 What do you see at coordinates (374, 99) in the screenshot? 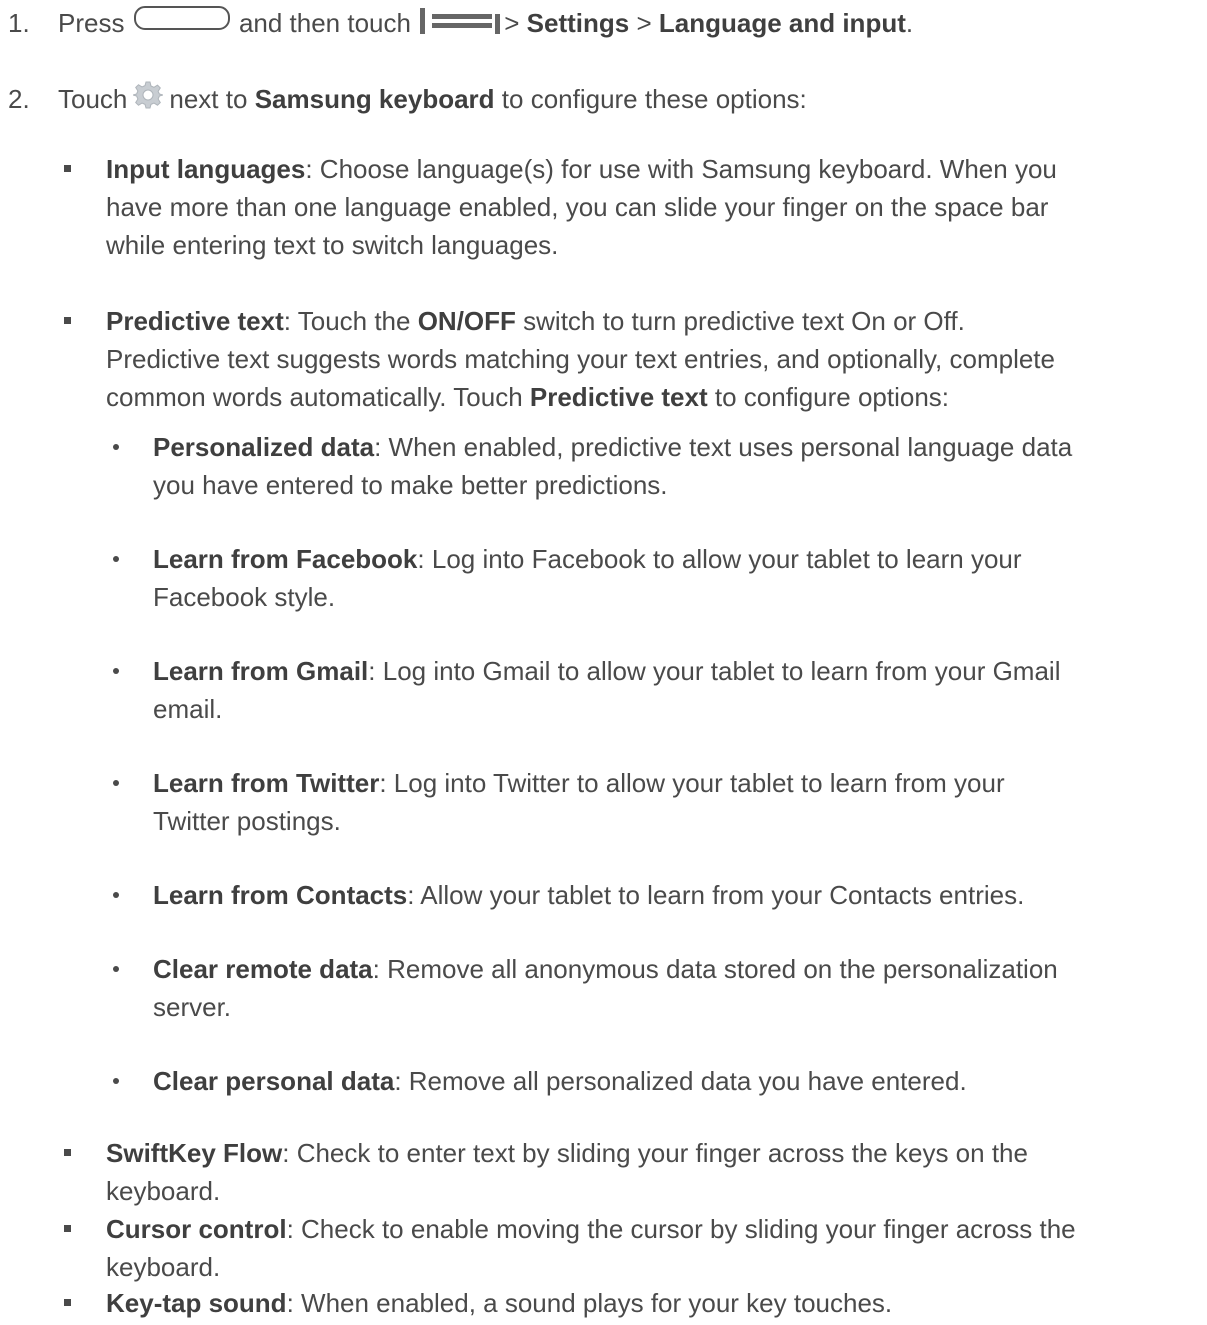
I see `samsung-keyboard-label: Samsung keyboard` at bounding box center [374, 99].